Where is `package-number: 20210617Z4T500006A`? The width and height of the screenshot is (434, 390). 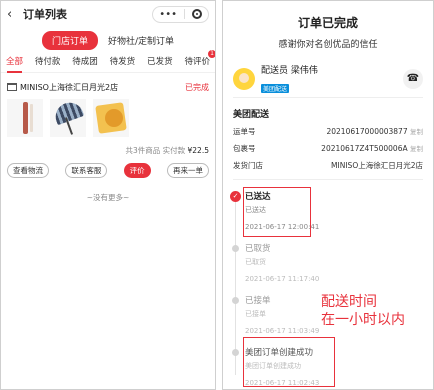 package-number: 20210617Z4T500006A is located at coordinates (364, 148).